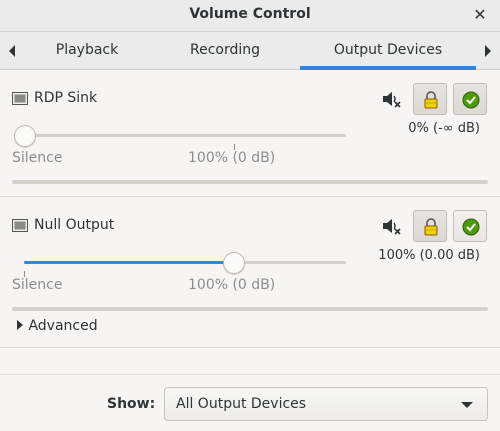 This screenshot has height=431, width=500. I want to click on title-bar: Volume Control ✕, so click(250, 16).